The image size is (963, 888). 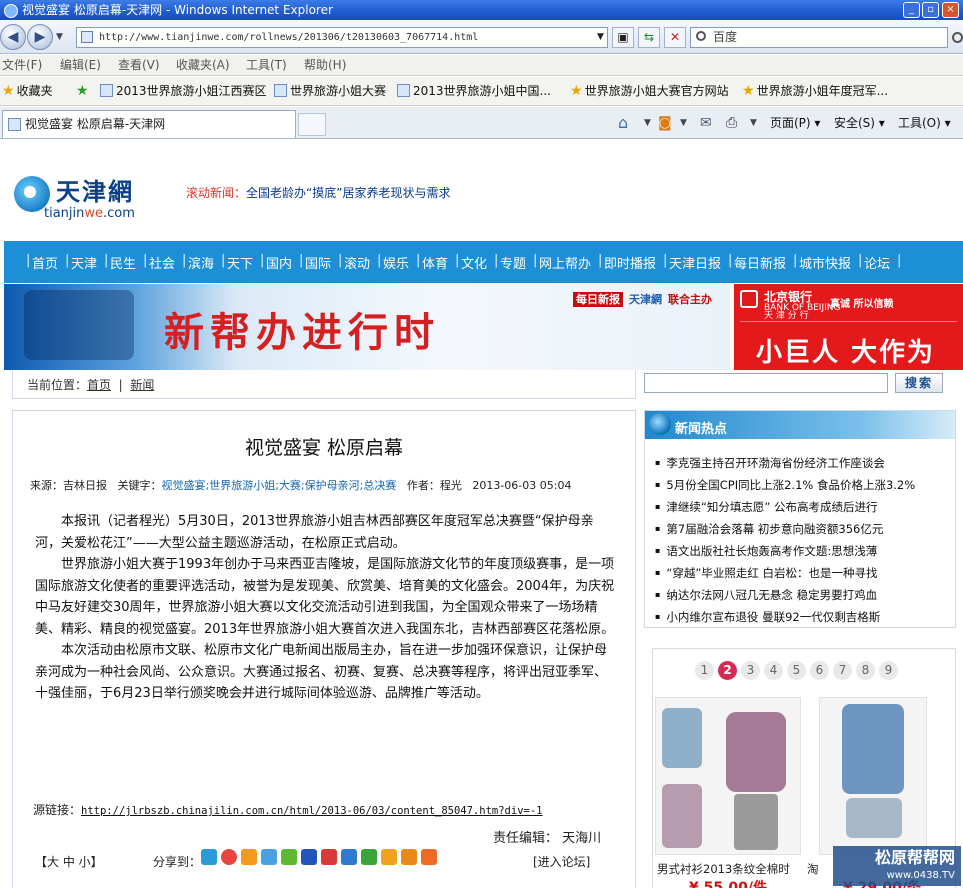 I want to click on search-go-icon, so click(x=957, y=37).